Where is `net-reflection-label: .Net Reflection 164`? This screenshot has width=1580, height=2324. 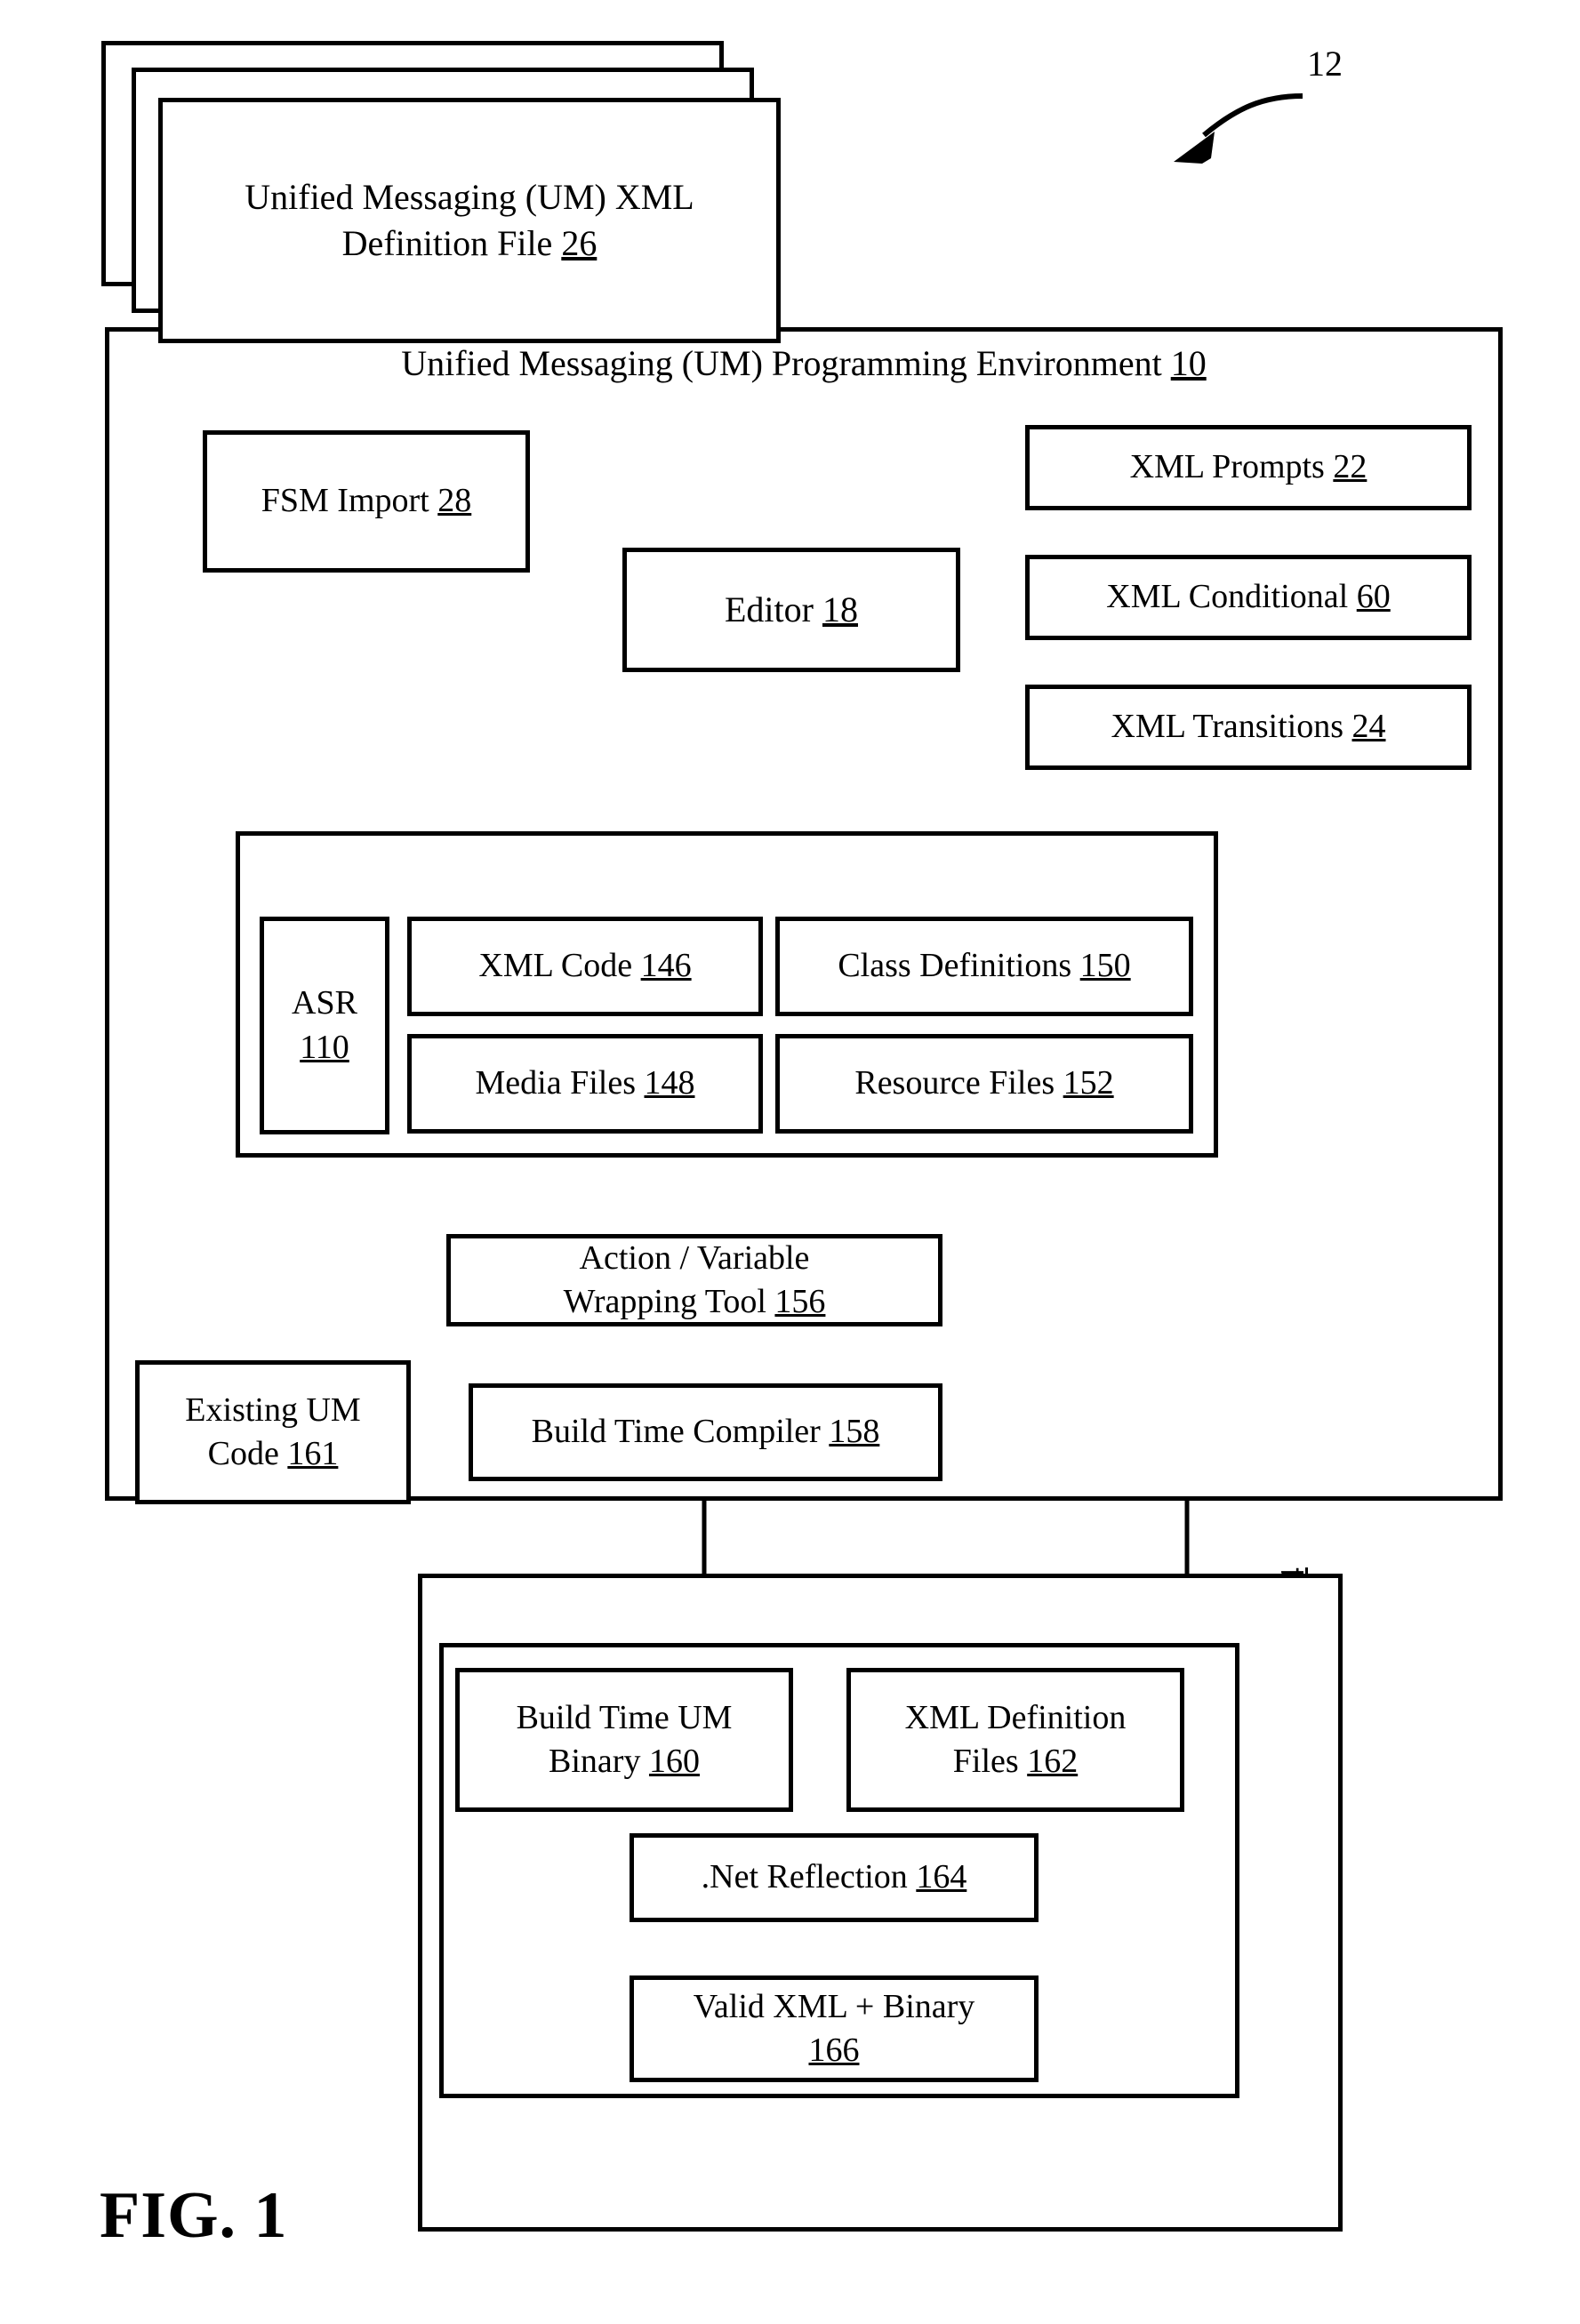 net-reflection-label: .Net Reflection 164 is located at coordinates (834, 1877).